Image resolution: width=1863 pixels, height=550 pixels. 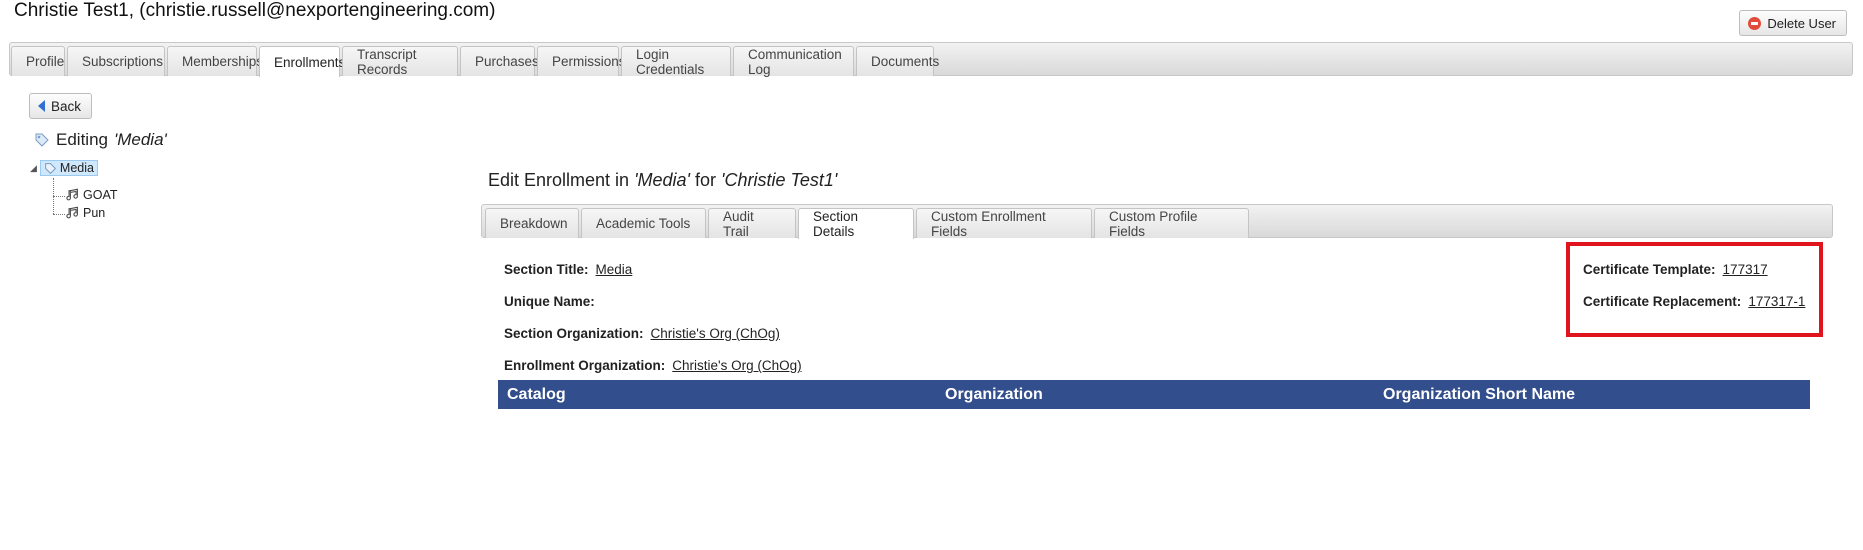 What do you see at coordinates (499, 61) in the screenshot?
I see `tab-purchases: Purchases` at bounding box center [499, 61].